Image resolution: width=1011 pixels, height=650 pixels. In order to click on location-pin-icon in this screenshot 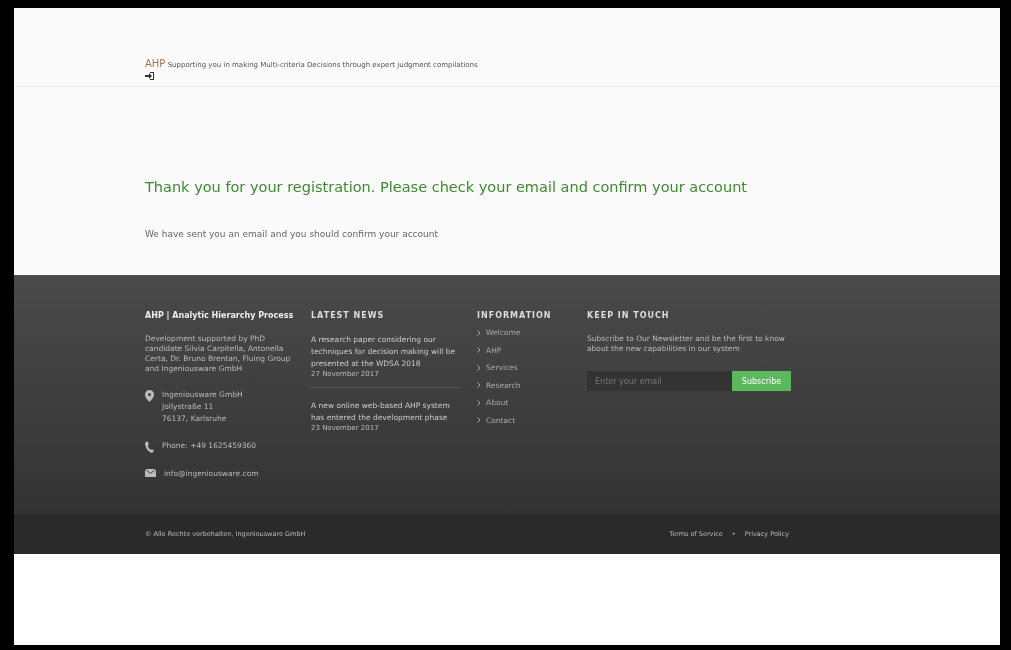, I will do `click(149, 396)`.